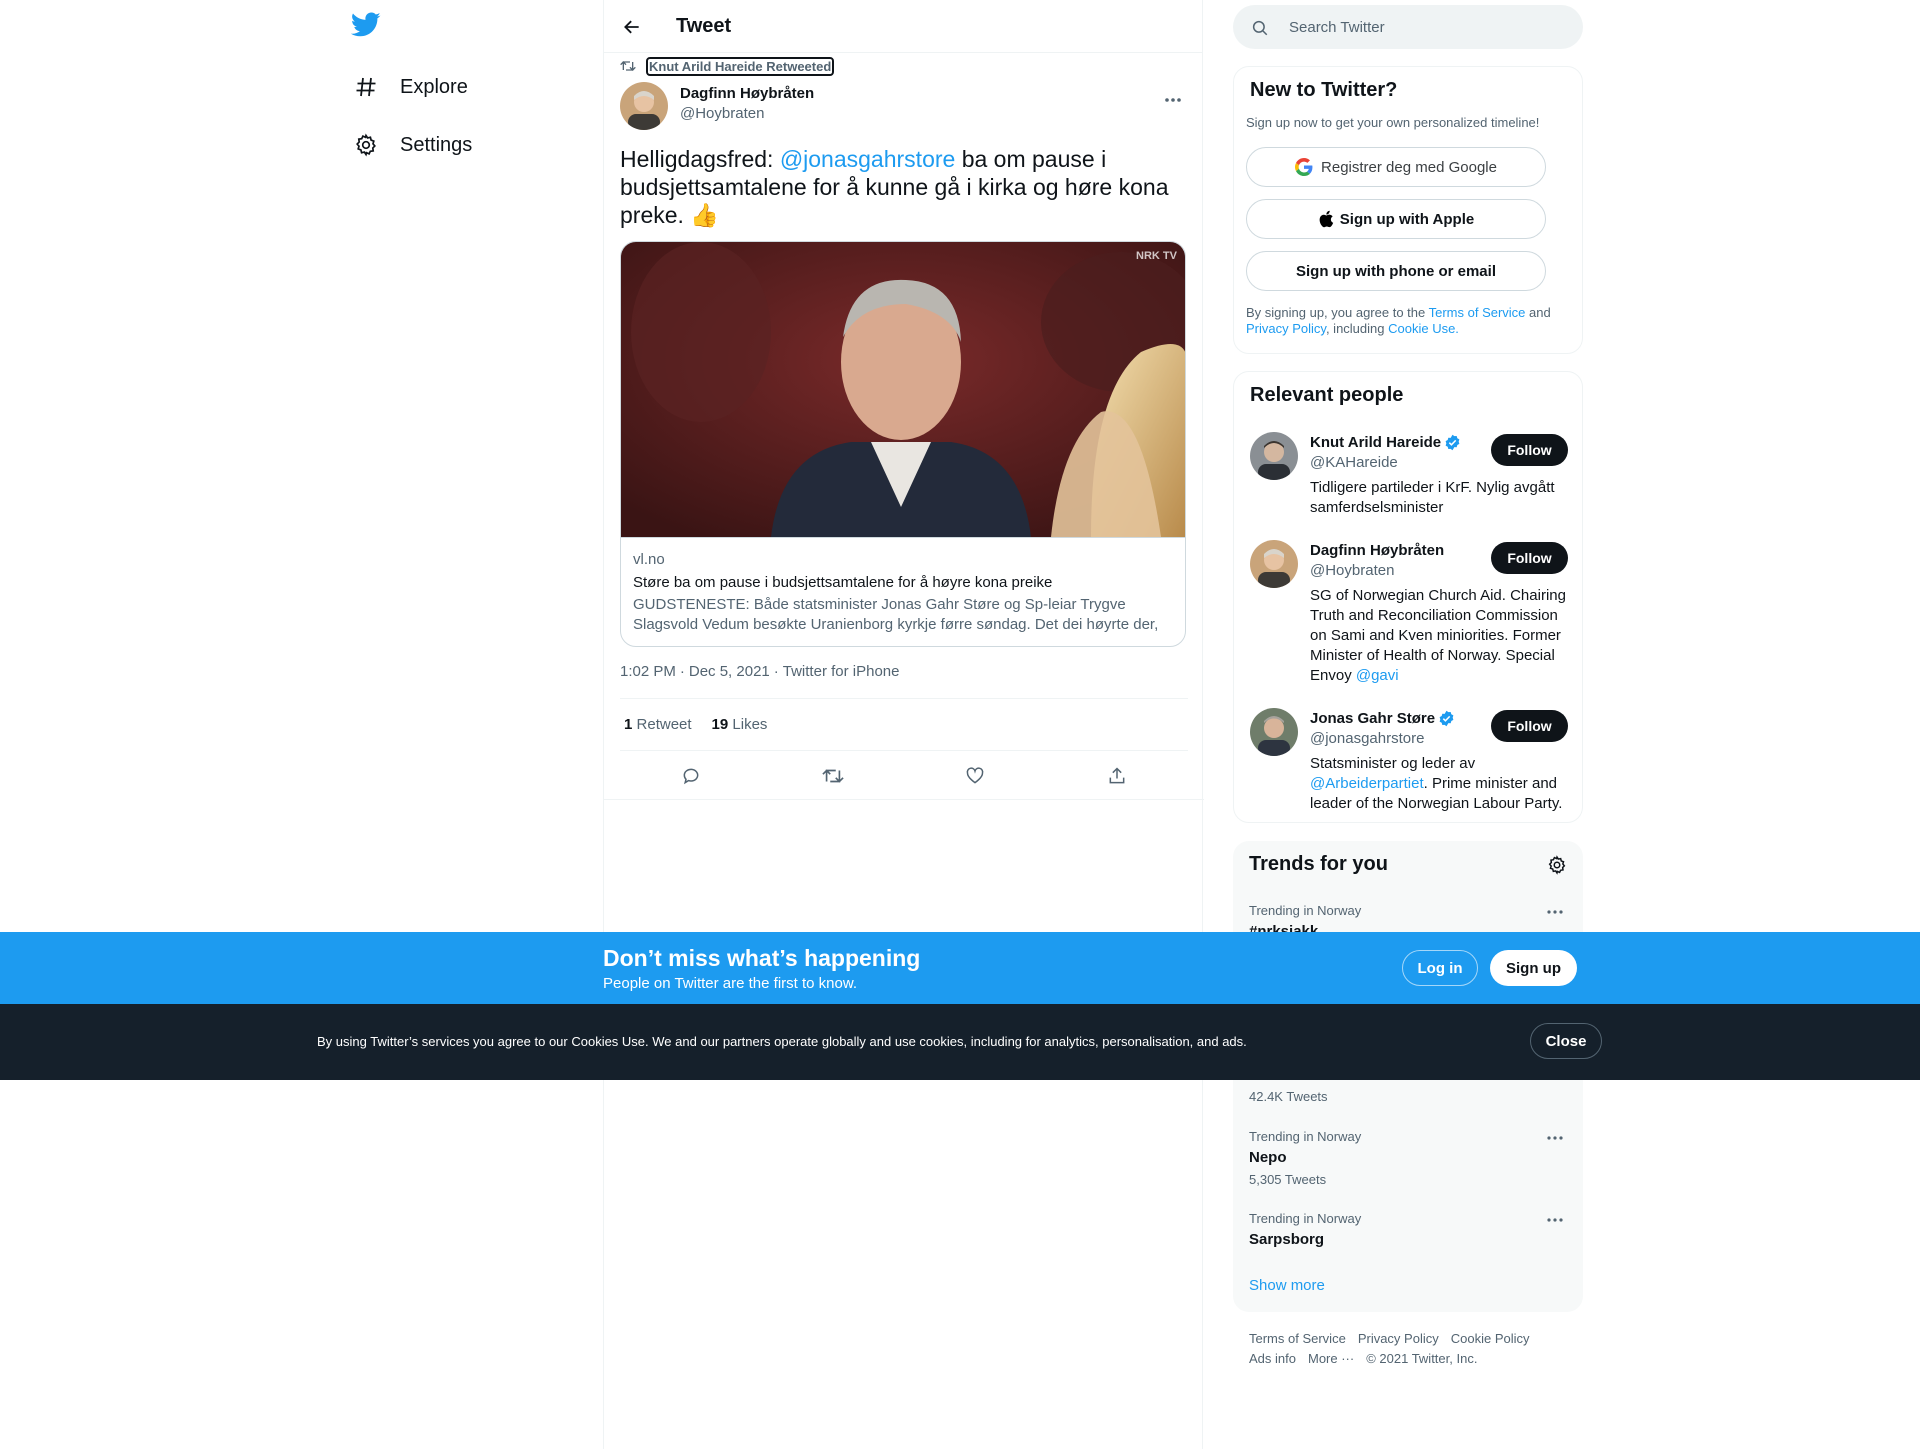 The width and height of the screenshot is (1920, 1449). Describe the element at coordinates (729, 671) in the screenshot. I see `tweet-date: Dec 5, 2021` at that location.